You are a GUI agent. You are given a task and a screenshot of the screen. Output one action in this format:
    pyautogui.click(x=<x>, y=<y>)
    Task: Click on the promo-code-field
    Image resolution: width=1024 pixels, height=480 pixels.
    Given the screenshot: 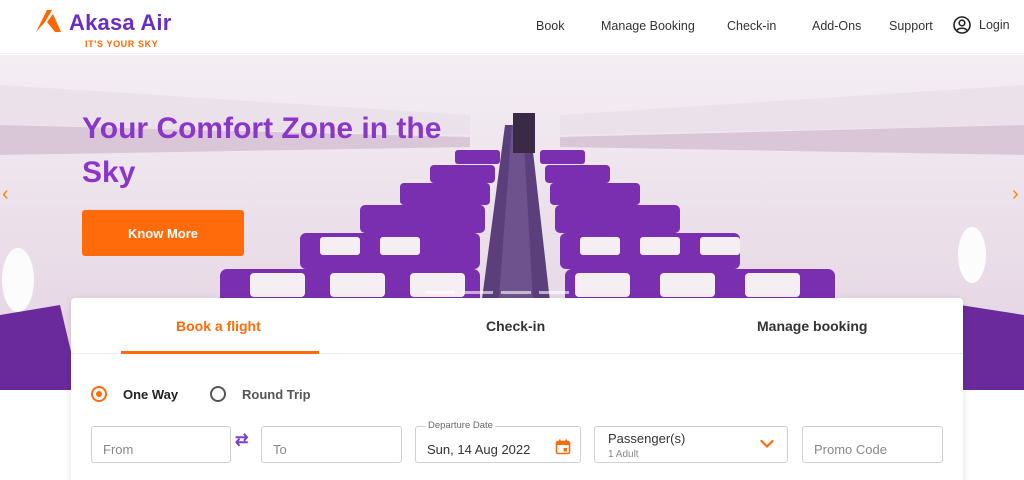 What is the action you would take?
    pyautogui.click(x=872, y=444)
    